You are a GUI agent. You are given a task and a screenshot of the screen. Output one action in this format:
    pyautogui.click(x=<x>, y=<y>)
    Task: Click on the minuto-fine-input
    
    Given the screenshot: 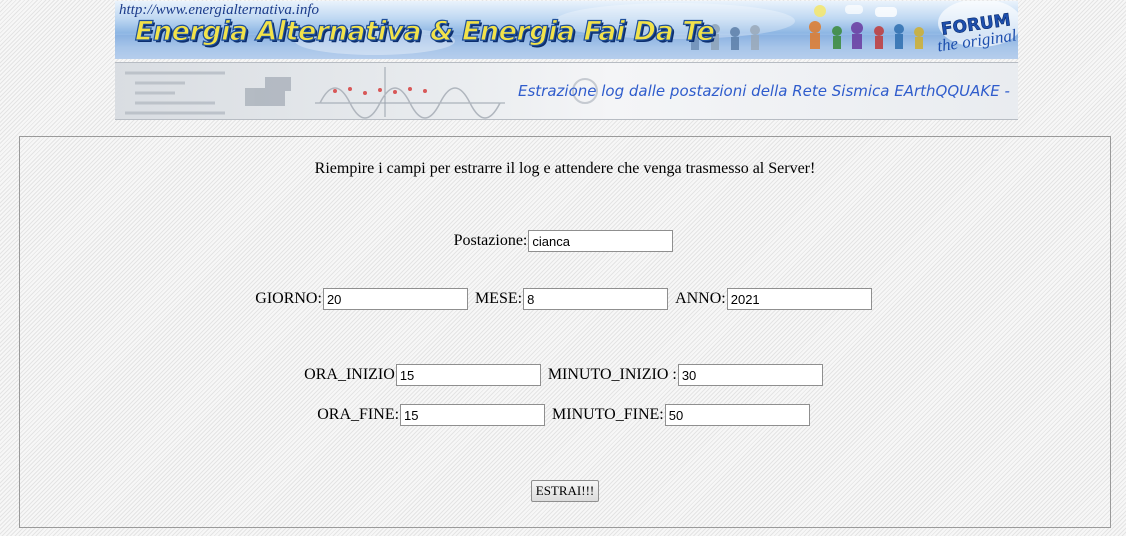 What is the action you would take?
    pyautogui.click(x=737, y=415)
    